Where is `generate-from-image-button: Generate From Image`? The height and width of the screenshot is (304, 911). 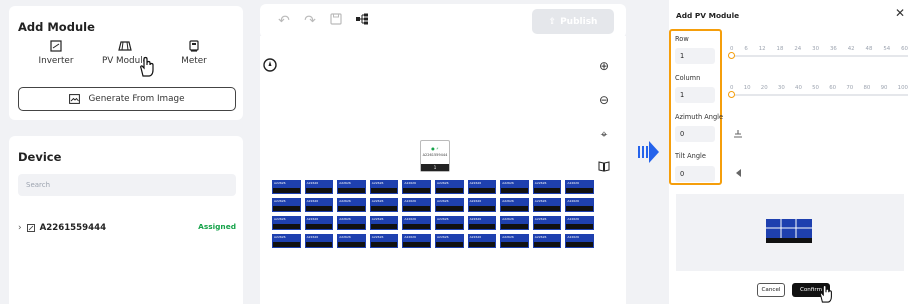
generate-from-image-button: Generate From Image is located at coordinates (127, 99).